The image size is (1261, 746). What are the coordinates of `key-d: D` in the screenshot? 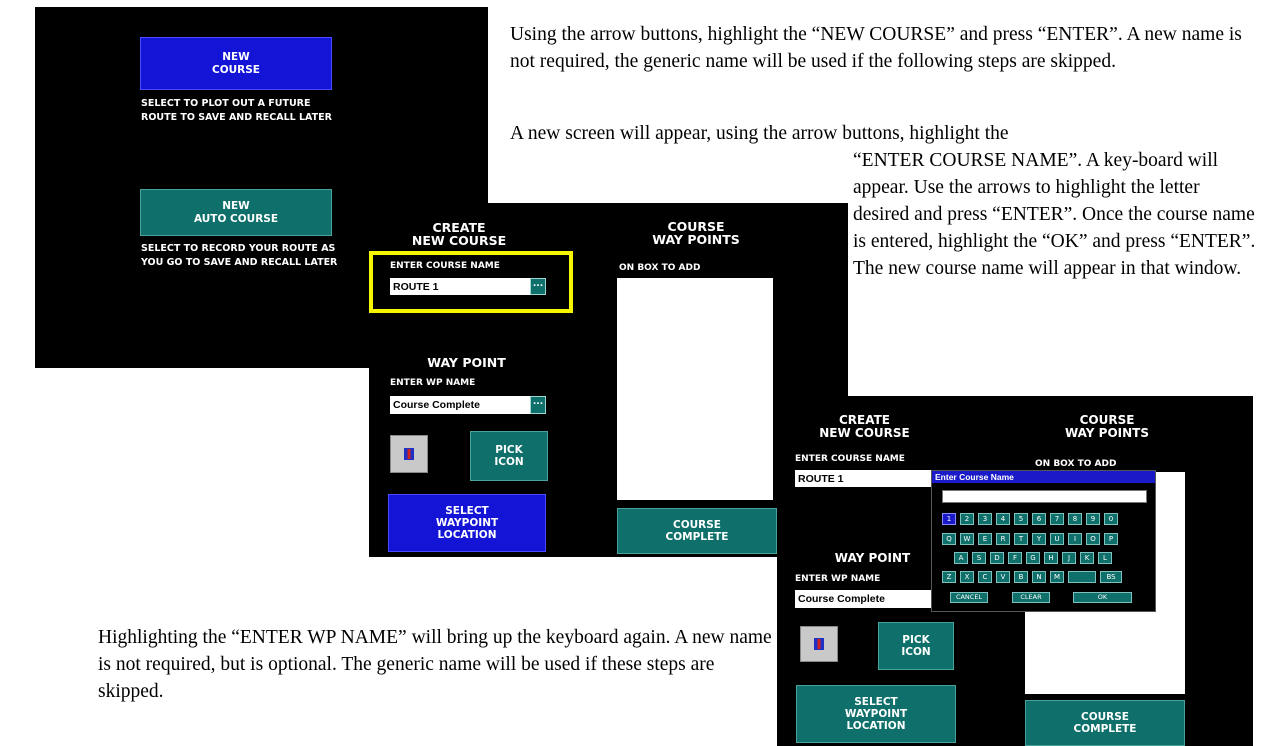 It's located at (997, 558).